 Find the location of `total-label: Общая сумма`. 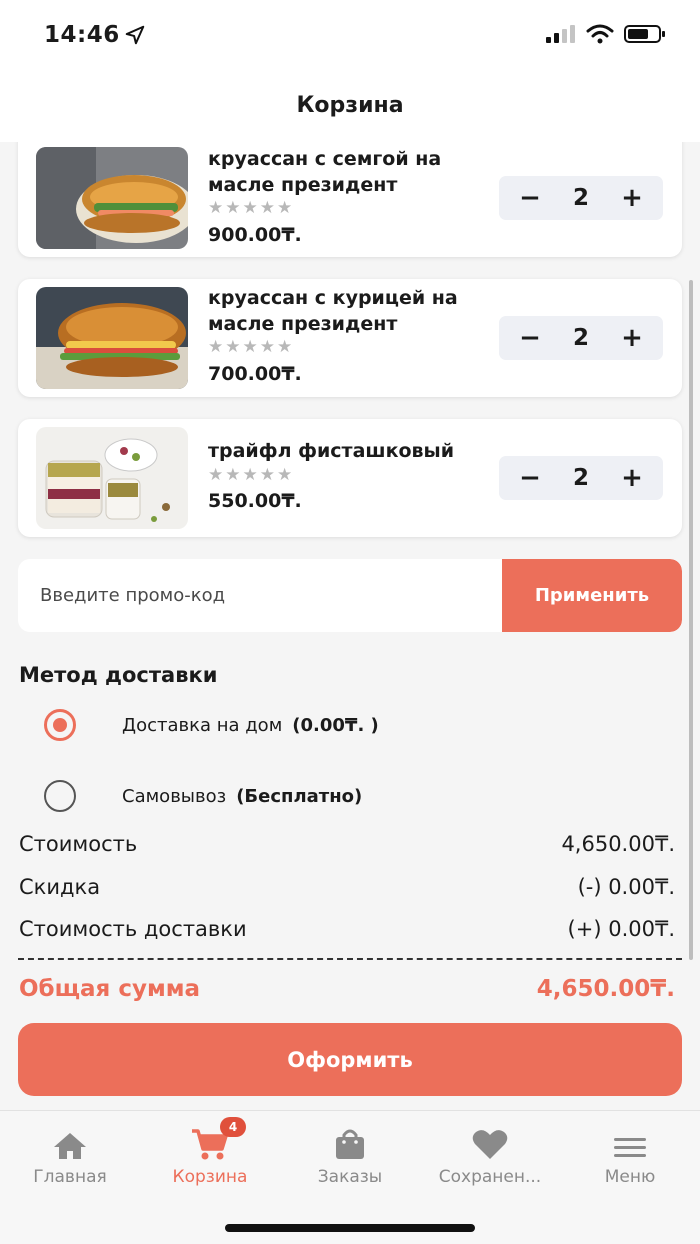

total-label: Общая сумма is located at coordinates (110, 989).